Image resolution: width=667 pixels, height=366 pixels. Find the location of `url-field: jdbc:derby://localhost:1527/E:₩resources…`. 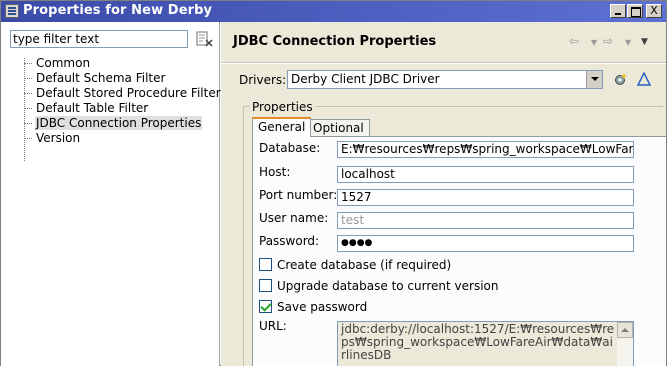

url-field: jdbc:derby://localhost:1527/E:₩resources… is located at coordinates (485, 343).